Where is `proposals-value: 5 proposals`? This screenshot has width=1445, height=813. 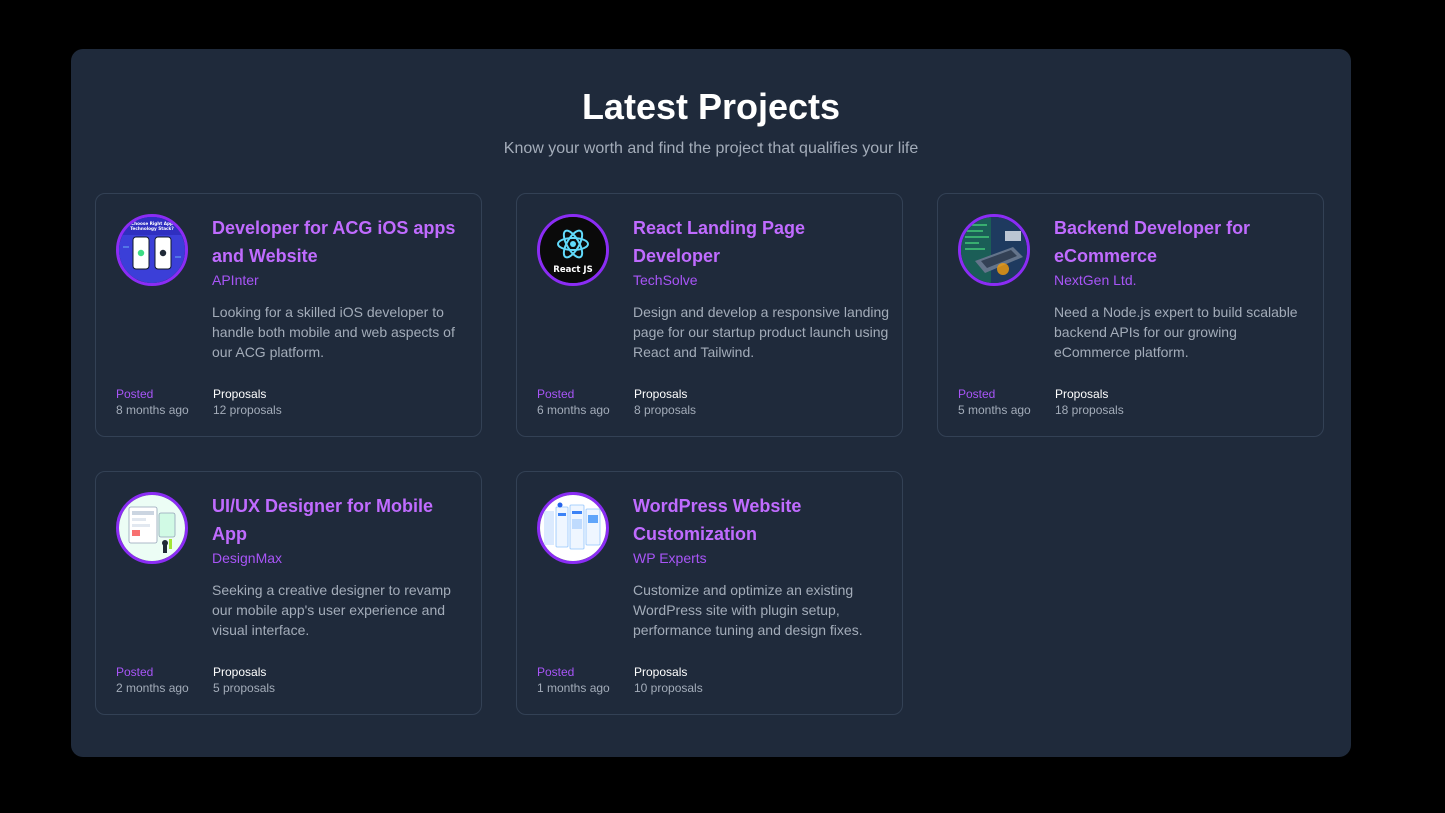
proposals-value: 5 proposals is located at coordinates (244, 688).